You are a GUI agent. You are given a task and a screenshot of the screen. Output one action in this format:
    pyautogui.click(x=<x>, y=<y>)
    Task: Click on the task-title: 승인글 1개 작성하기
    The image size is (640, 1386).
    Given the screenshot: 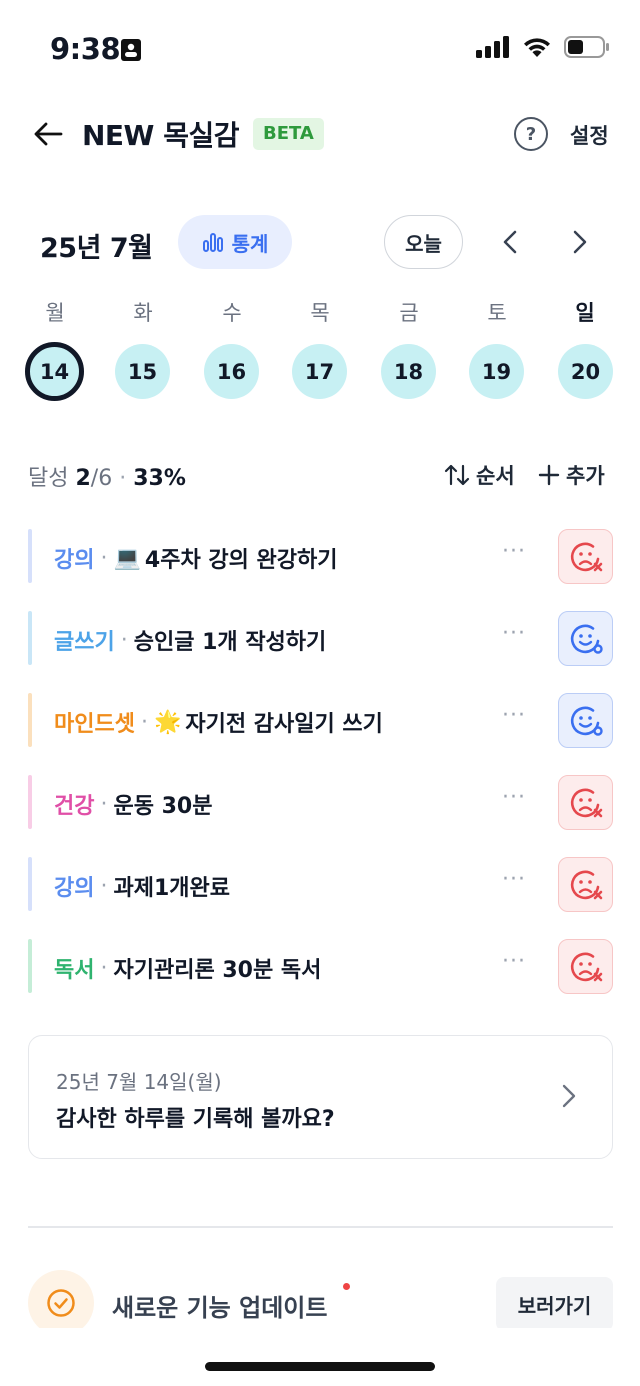 What is the action you would take?
    pyautogui.click(x=230, y=642)
    